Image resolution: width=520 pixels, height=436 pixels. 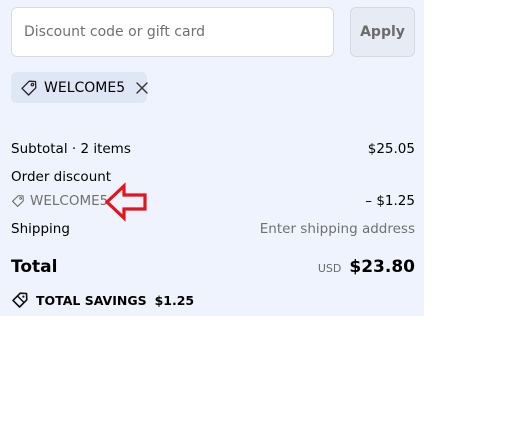 I want to click on apply-button: Apply, so click(x=382, y=32).